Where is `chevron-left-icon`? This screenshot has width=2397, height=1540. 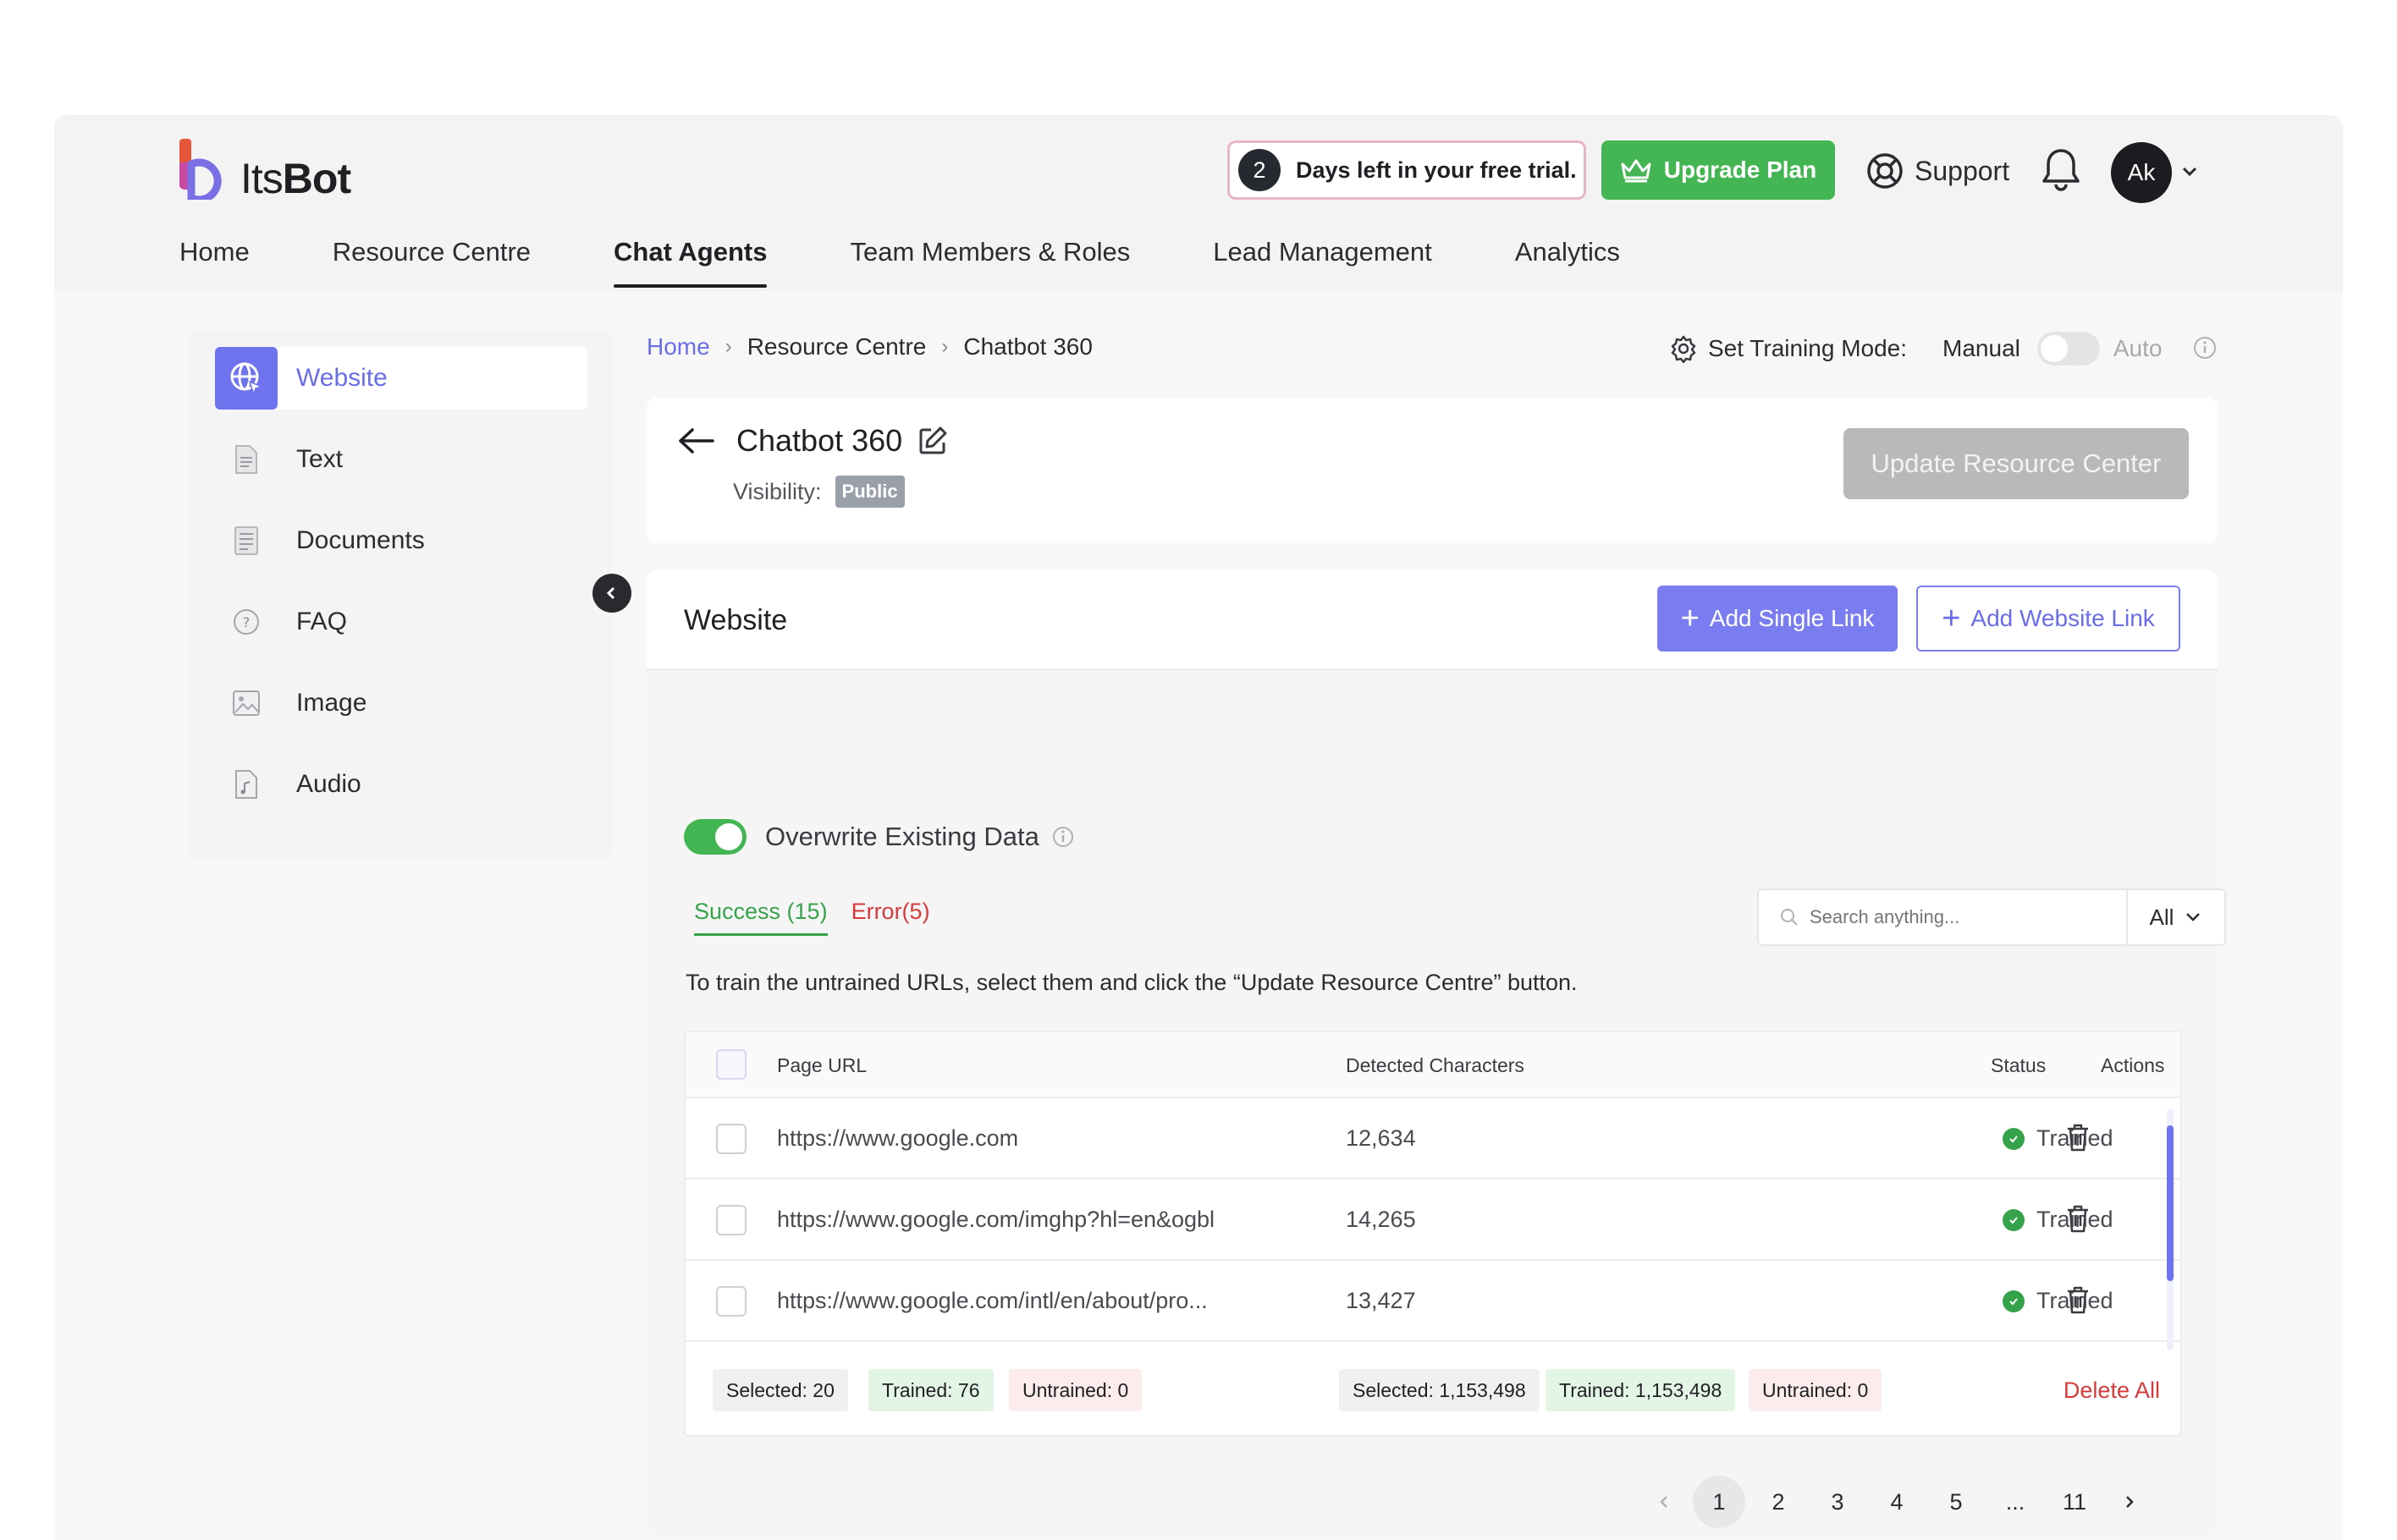 chevron-left-icon is located at coordinates (610, 593).